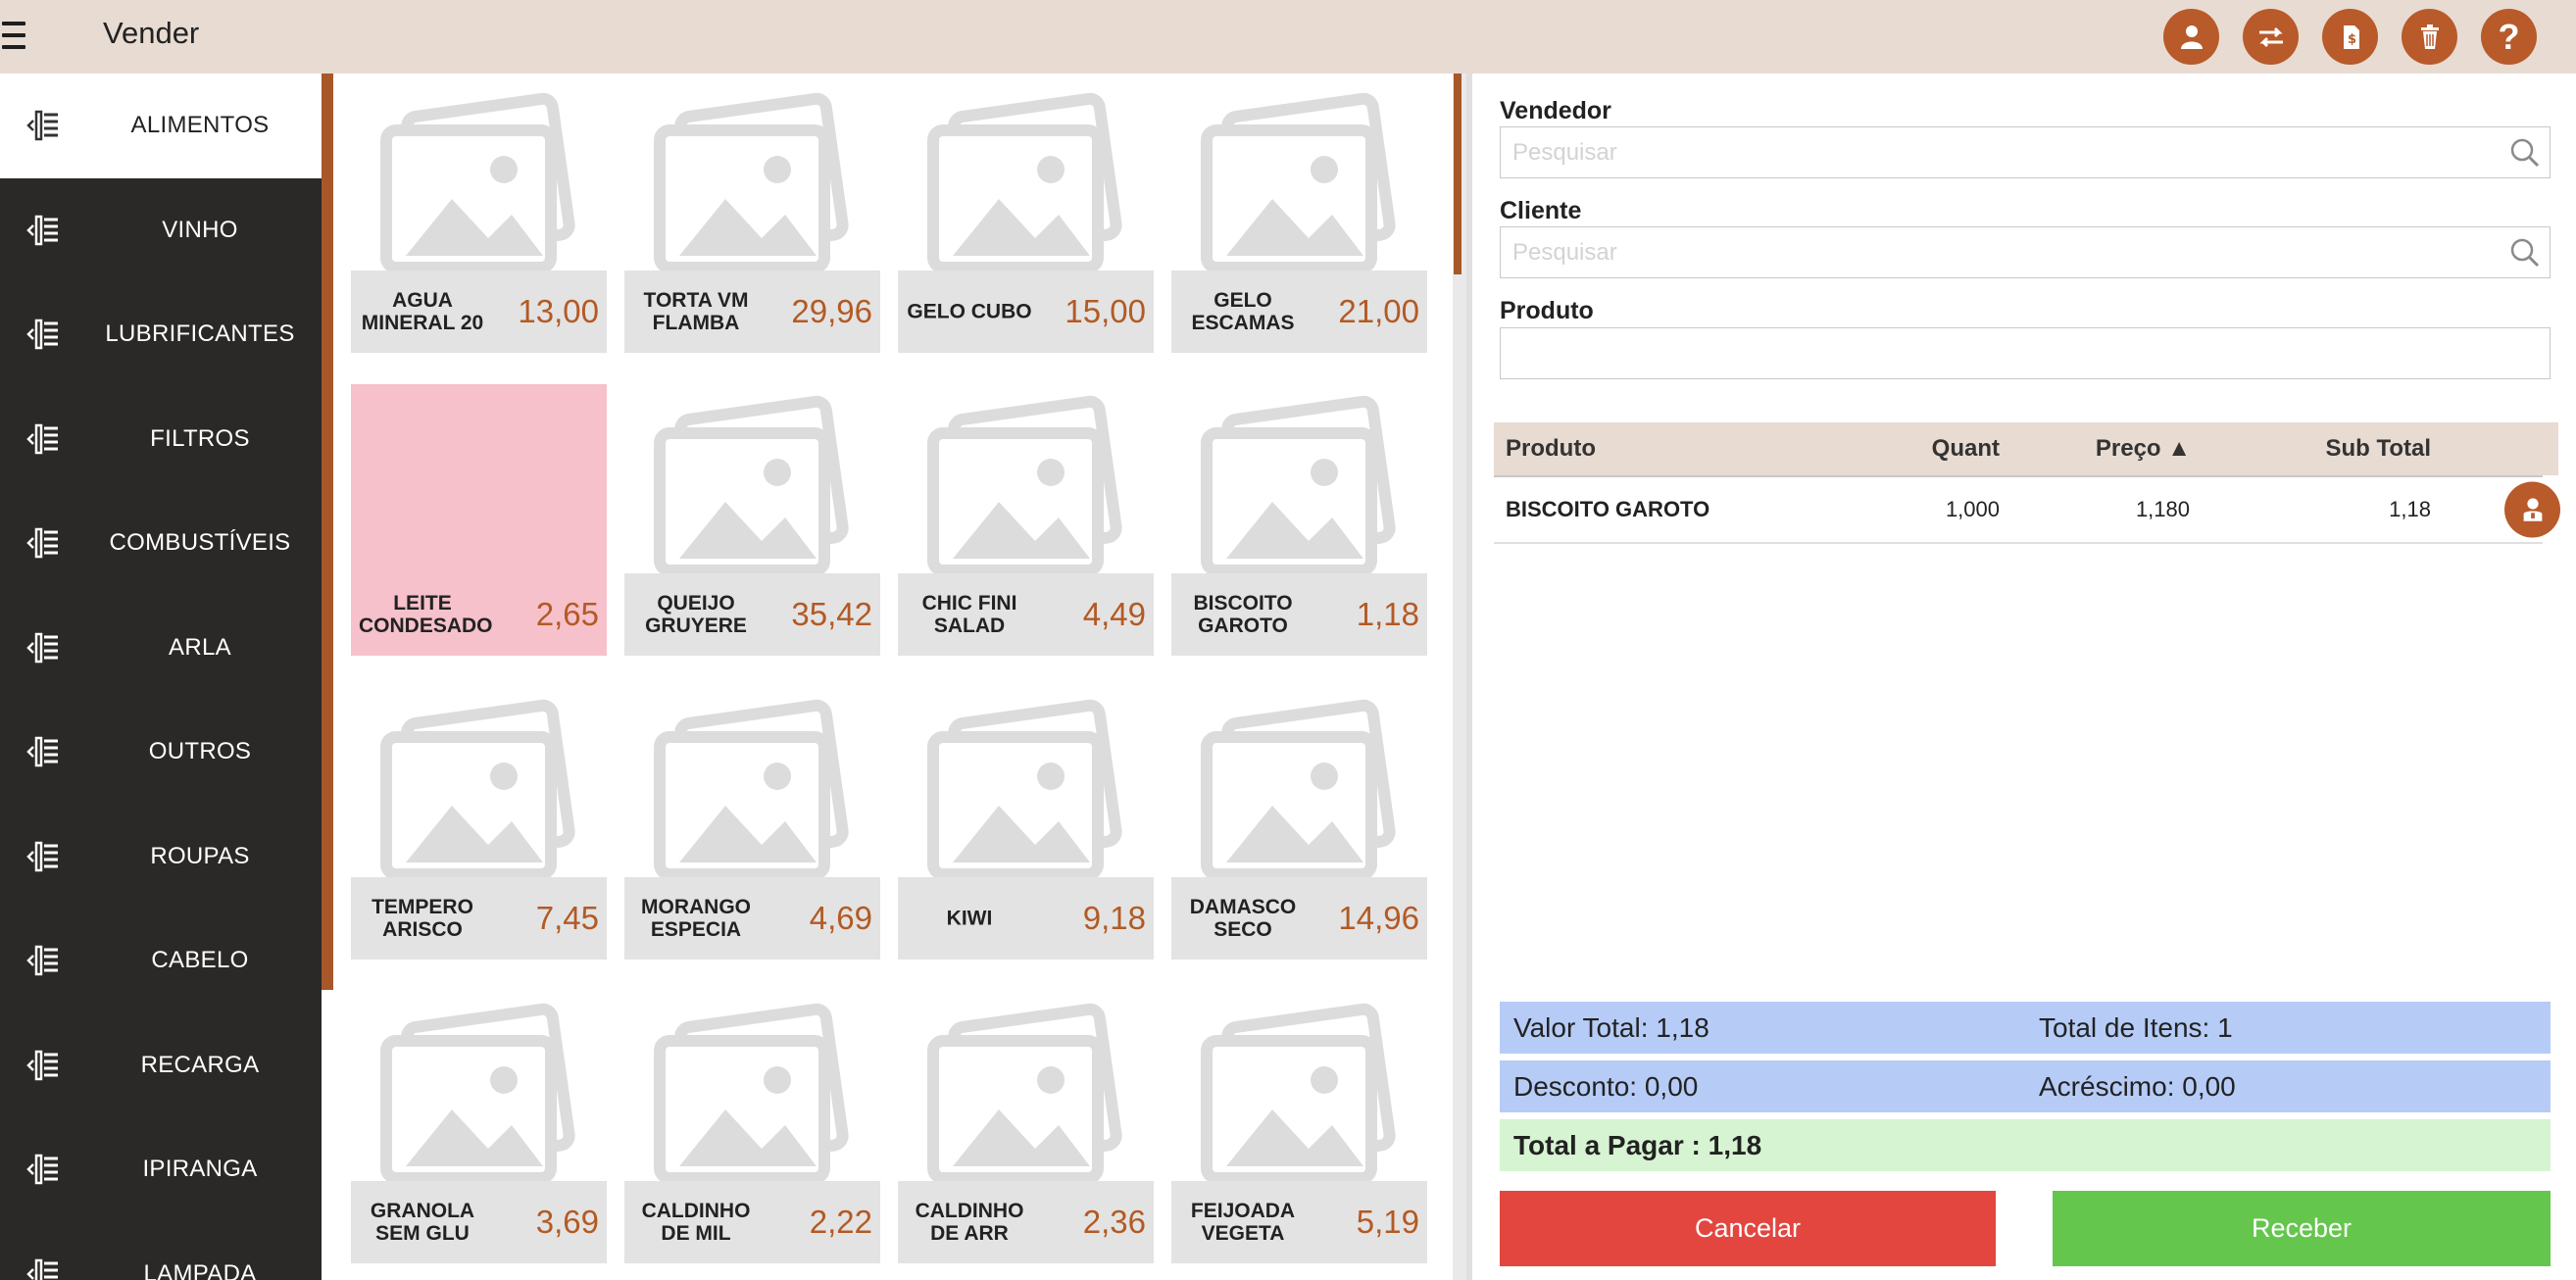  Describe the element at coordinates (752, 520) in the screenshot. I see `product-card: QUEIJO GRUYERE 35,42` at that location.